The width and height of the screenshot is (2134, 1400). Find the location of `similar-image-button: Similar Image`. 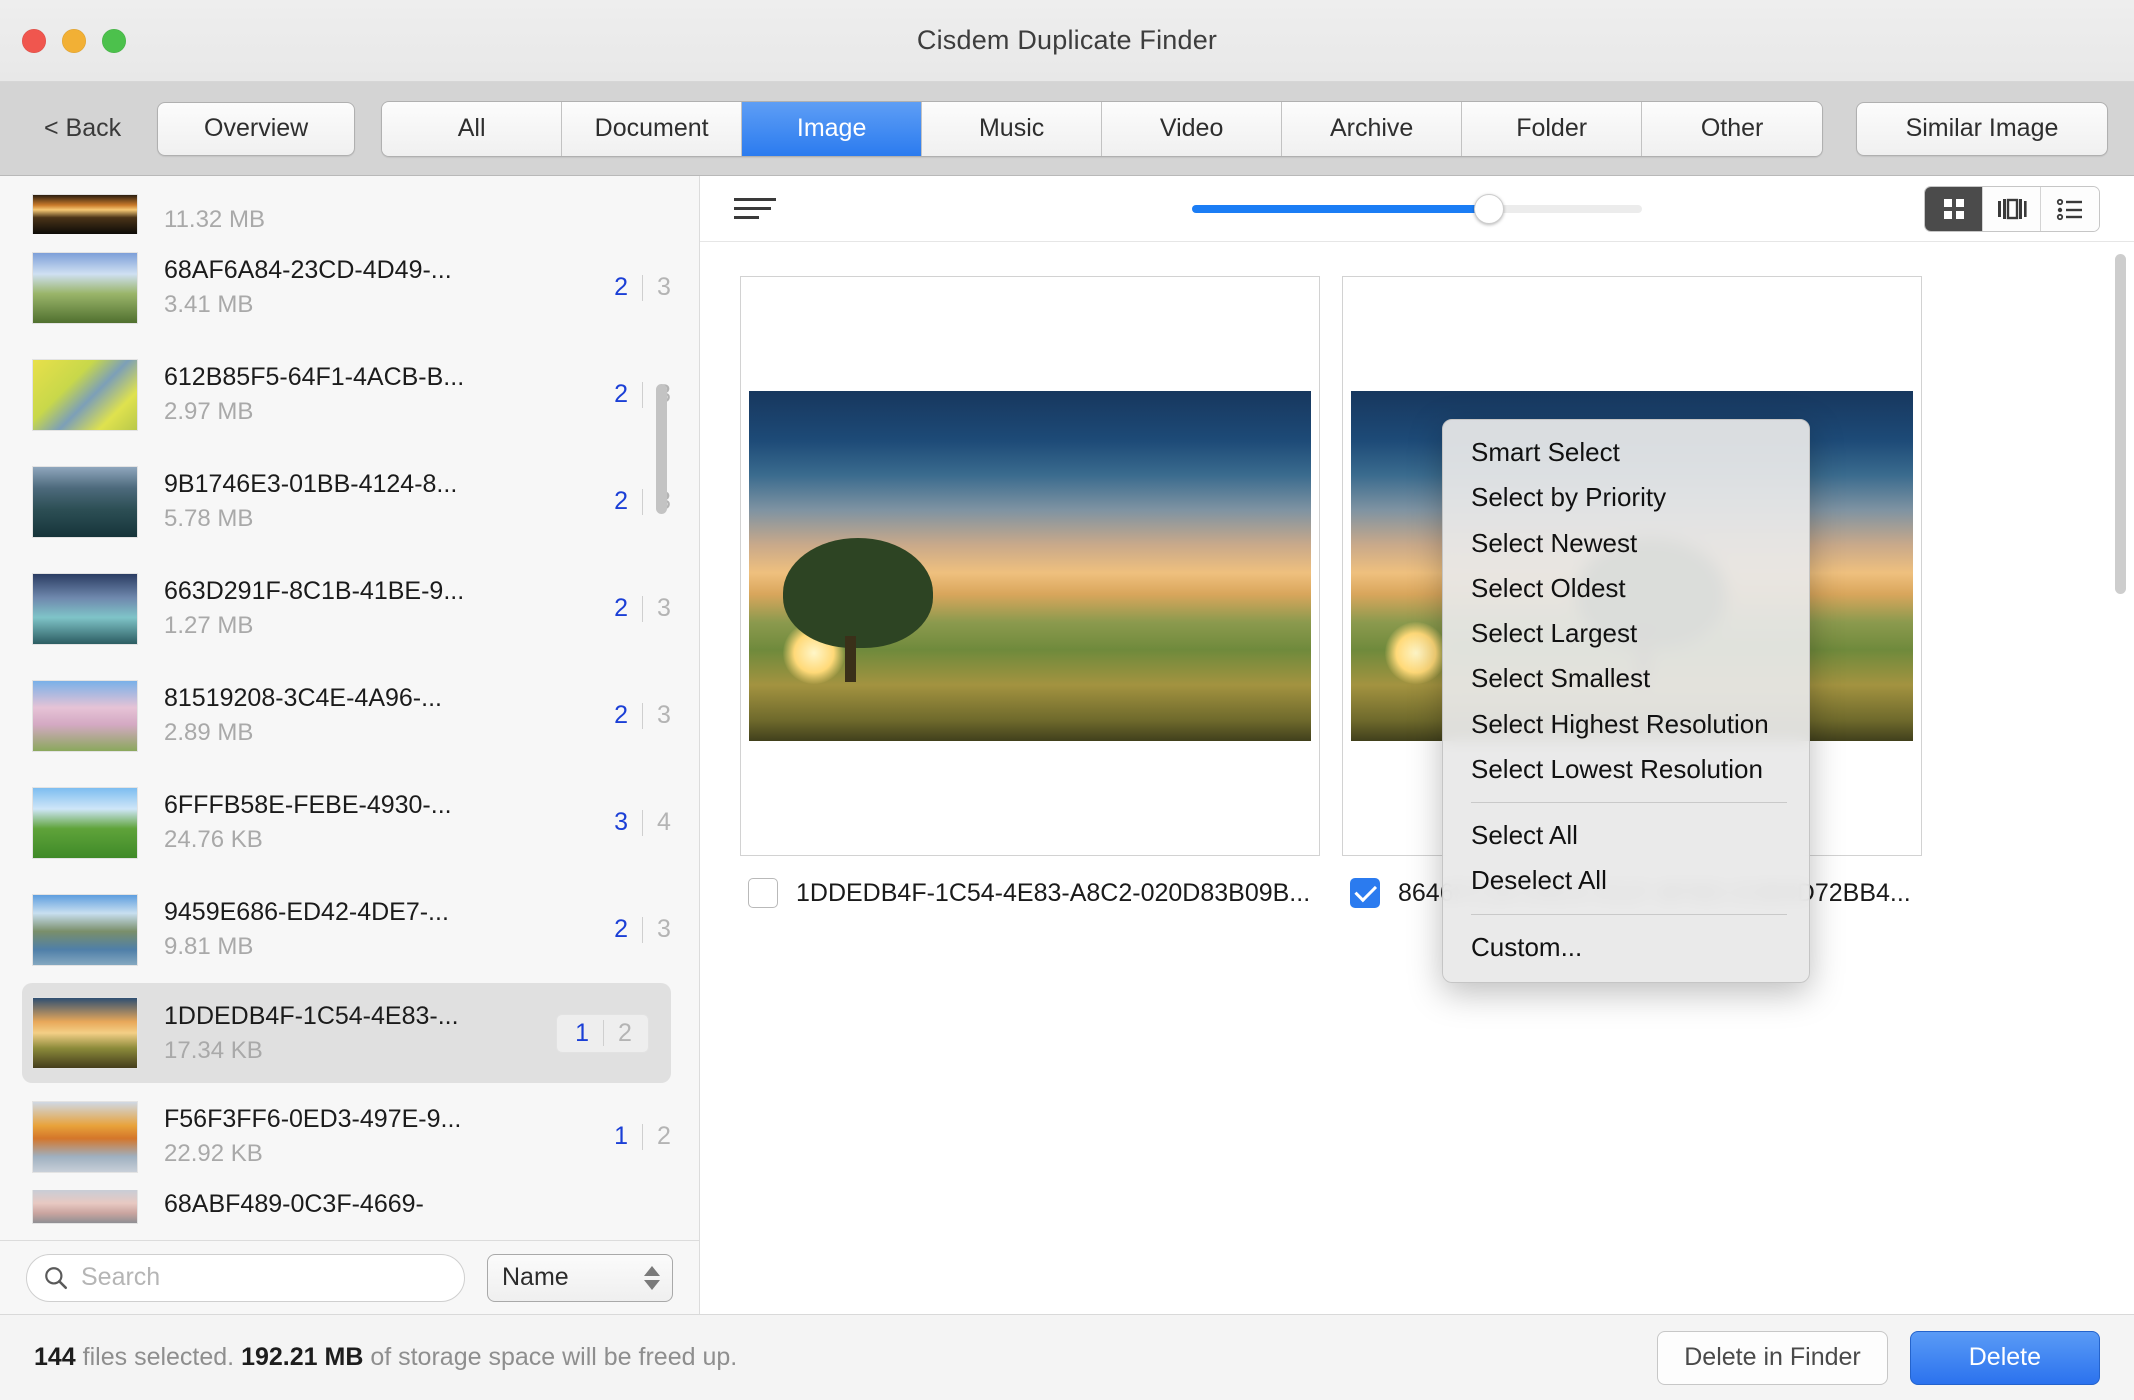

similar-image-button: Similar Image is located at coordinates (1982, 128).